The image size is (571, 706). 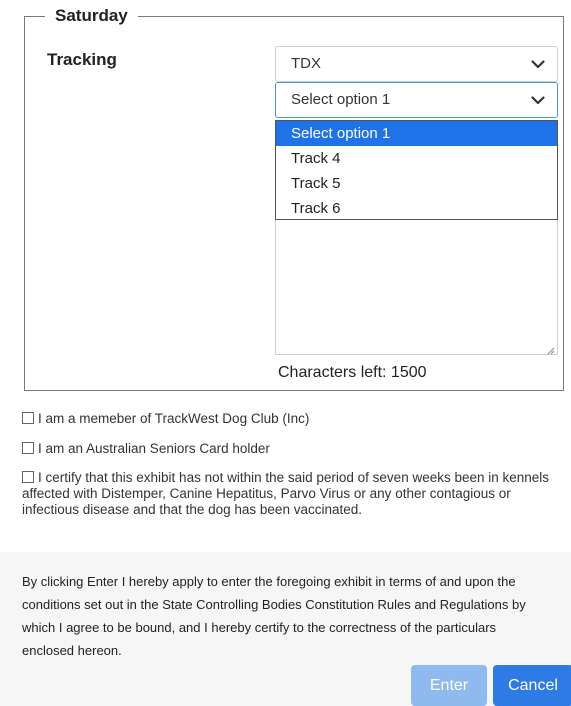 What do you see at coordinates (416, 208) in the screenshot?
I see `dropdown-option-track-6: Track 6` at bounding box center [416, 208].